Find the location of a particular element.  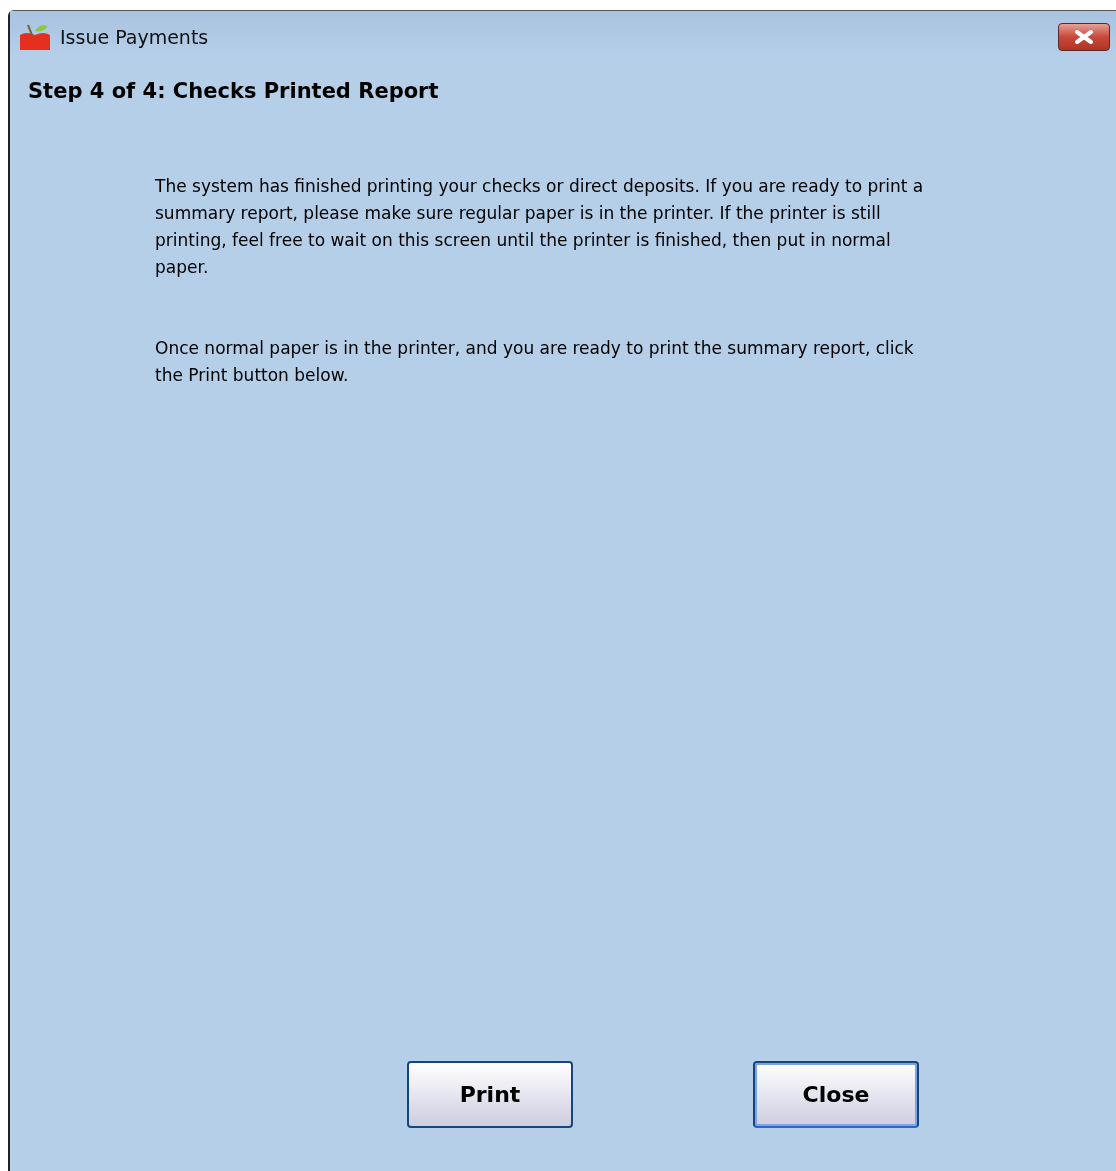

close-dialog-button: Close is located at coordinates (836, 1094).